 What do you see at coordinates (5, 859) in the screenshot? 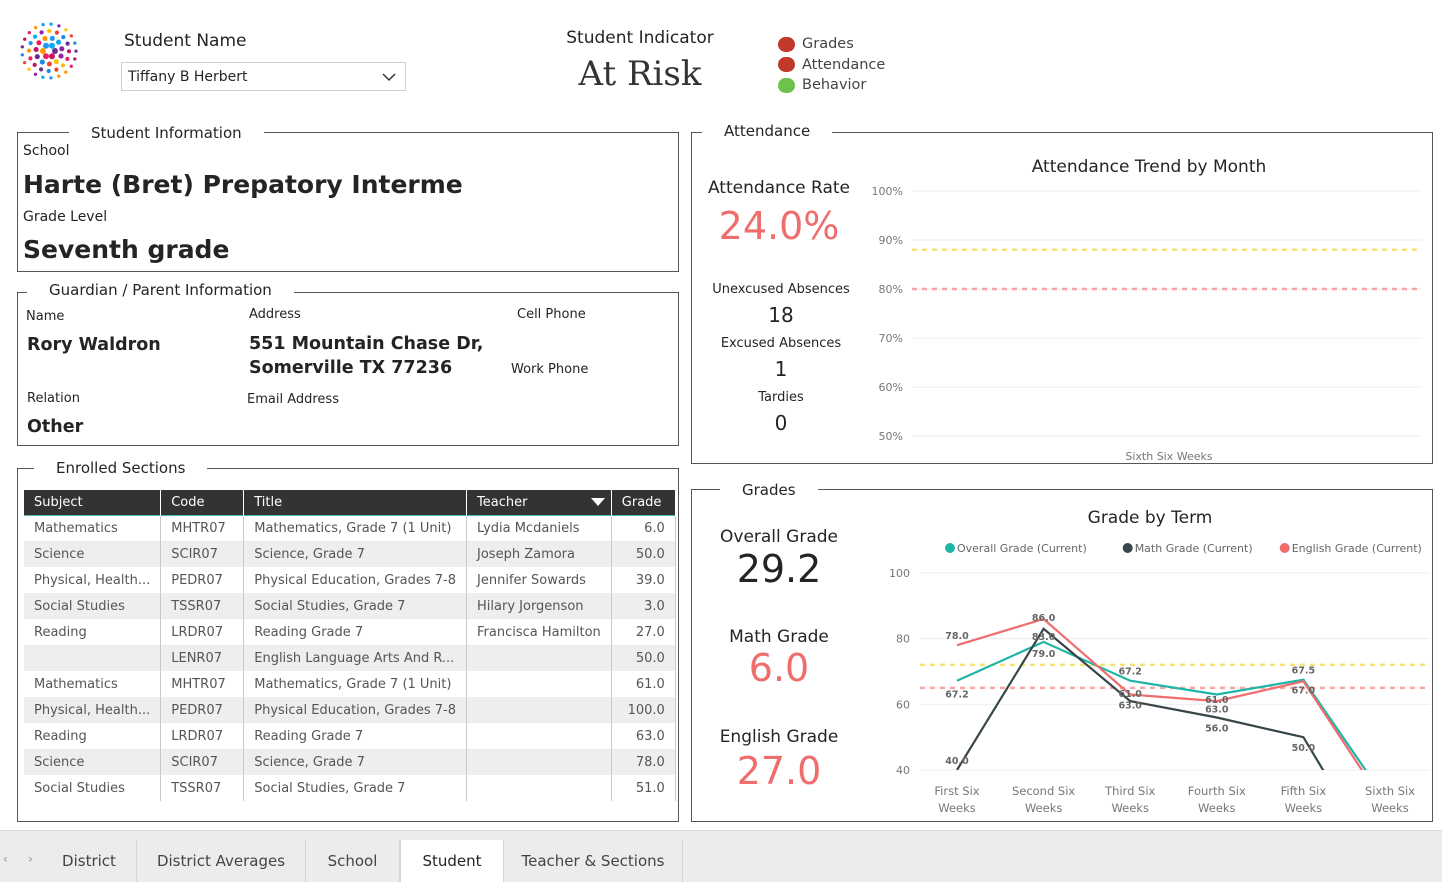
I see `tab-scroll-left-icon: ‹` at bounding box center [5, 859].